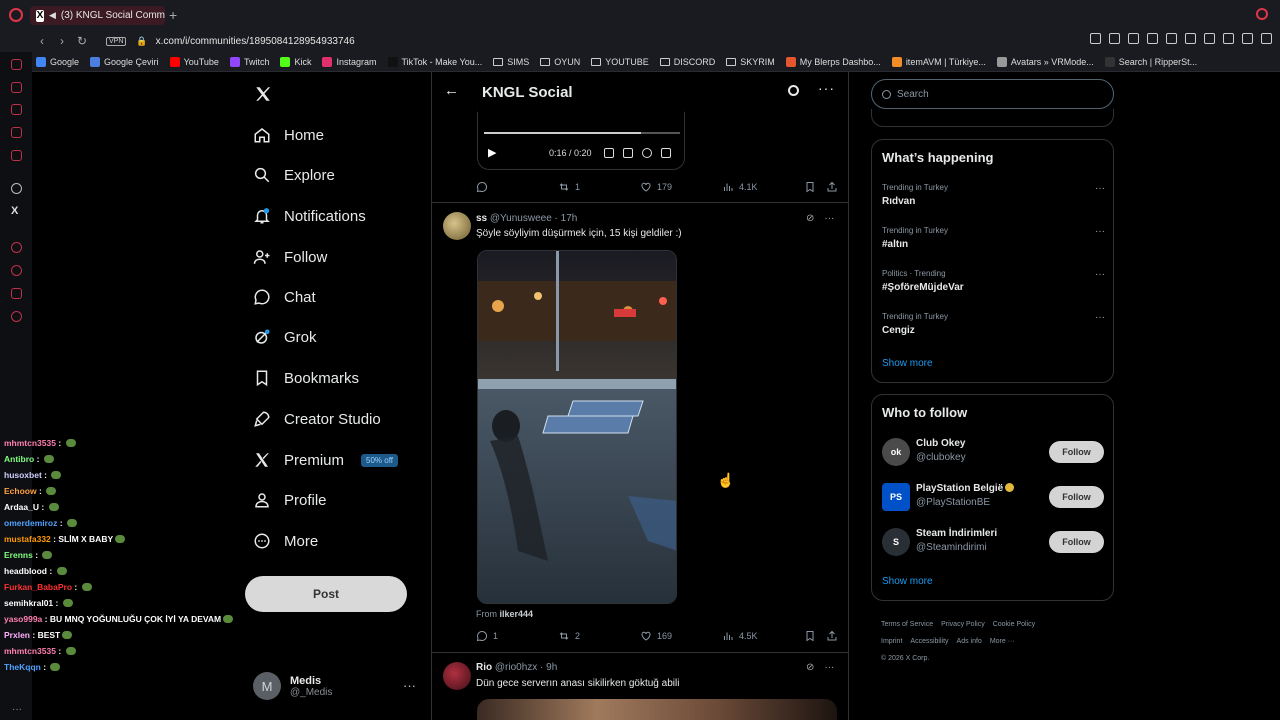 This screenshot has width=1280, height=720. What do you see at coordinates (42, 41) in the screenshot?
I see `back-arrow-icon: ‹` at bounding box center [42, 41].